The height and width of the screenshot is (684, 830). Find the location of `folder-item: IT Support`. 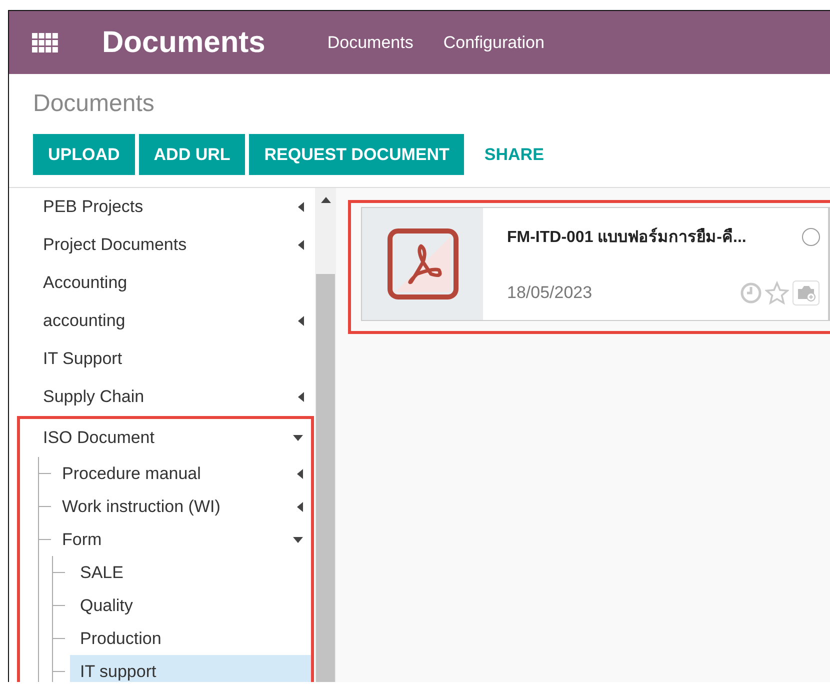

folder-item: IT Support is located at coordinates (170, 359).